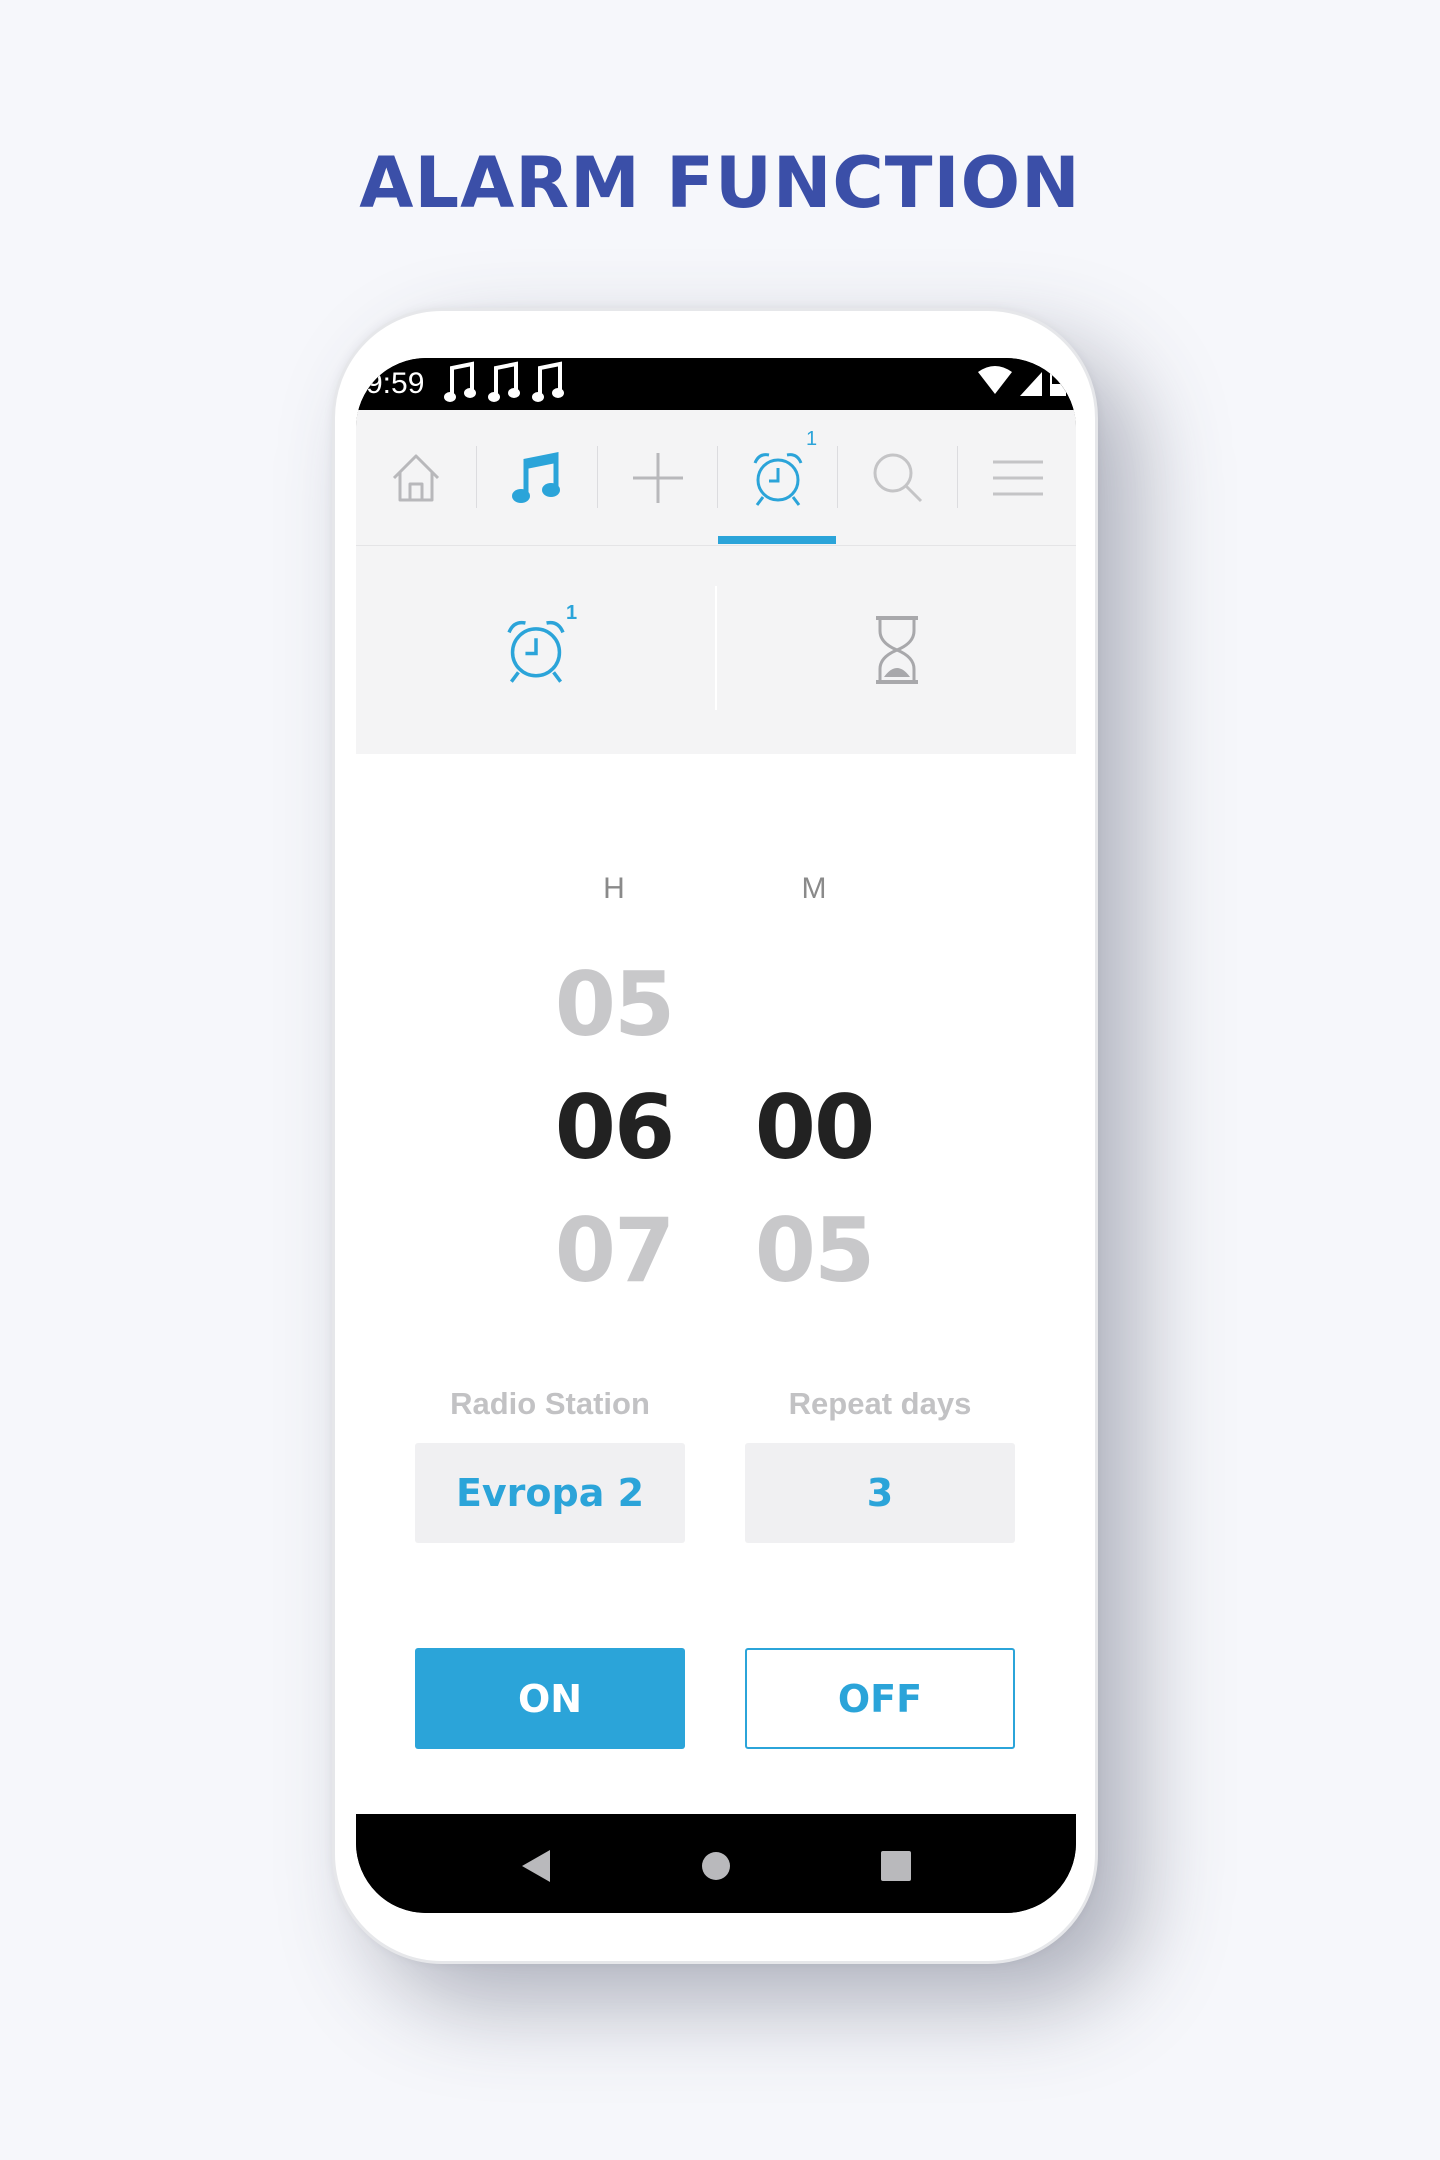 The height and width of the screenshot is (2160, 1440). What do you see at coordinates (880, 1493) in the screenshot?
I see `repeat-days-field: 3` at bounding box center [880, 1493].